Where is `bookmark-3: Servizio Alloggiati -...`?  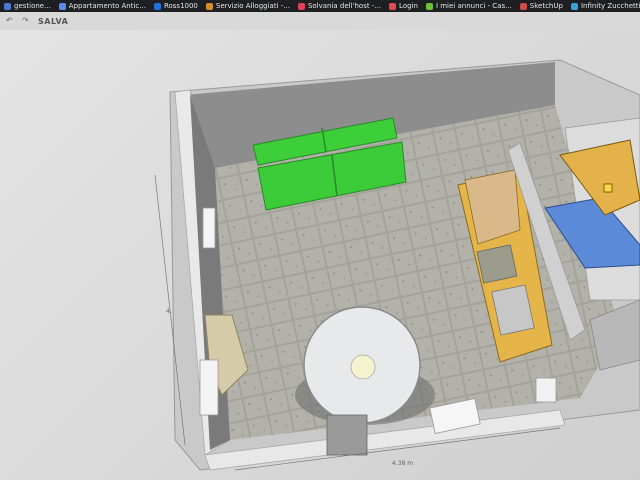 bookmark-3: Servizio Alloggiati -... is located at coordinates (247, 6).